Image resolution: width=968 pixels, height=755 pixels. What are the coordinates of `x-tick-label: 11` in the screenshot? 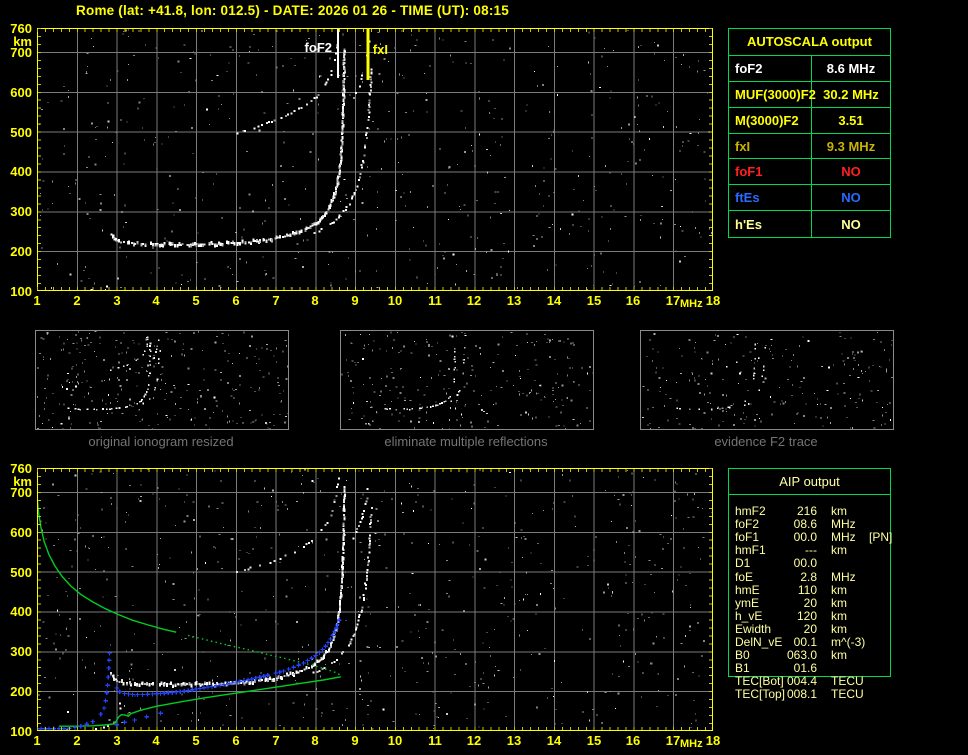 It's located at (435, 300).